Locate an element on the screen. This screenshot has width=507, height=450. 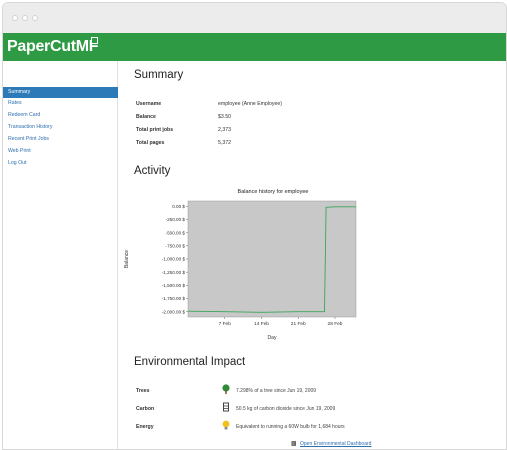
environmental-impact-heading: Environmental Impact is located at coordinates (190, 362).